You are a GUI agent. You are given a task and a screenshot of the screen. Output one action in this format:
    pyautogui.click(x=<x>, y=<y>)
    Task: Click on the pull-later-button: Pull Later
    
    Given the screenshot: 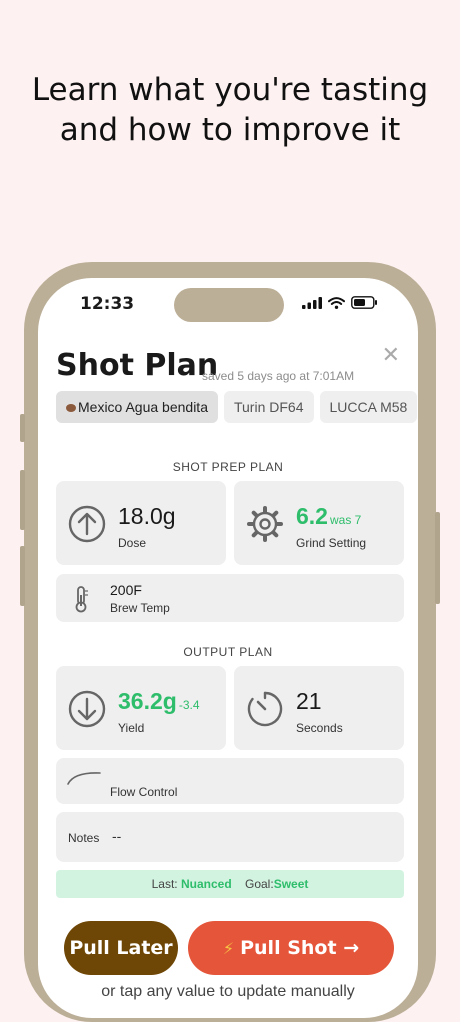 What is the action you would take?
    pyautogui.click(x=121, y=948)
    